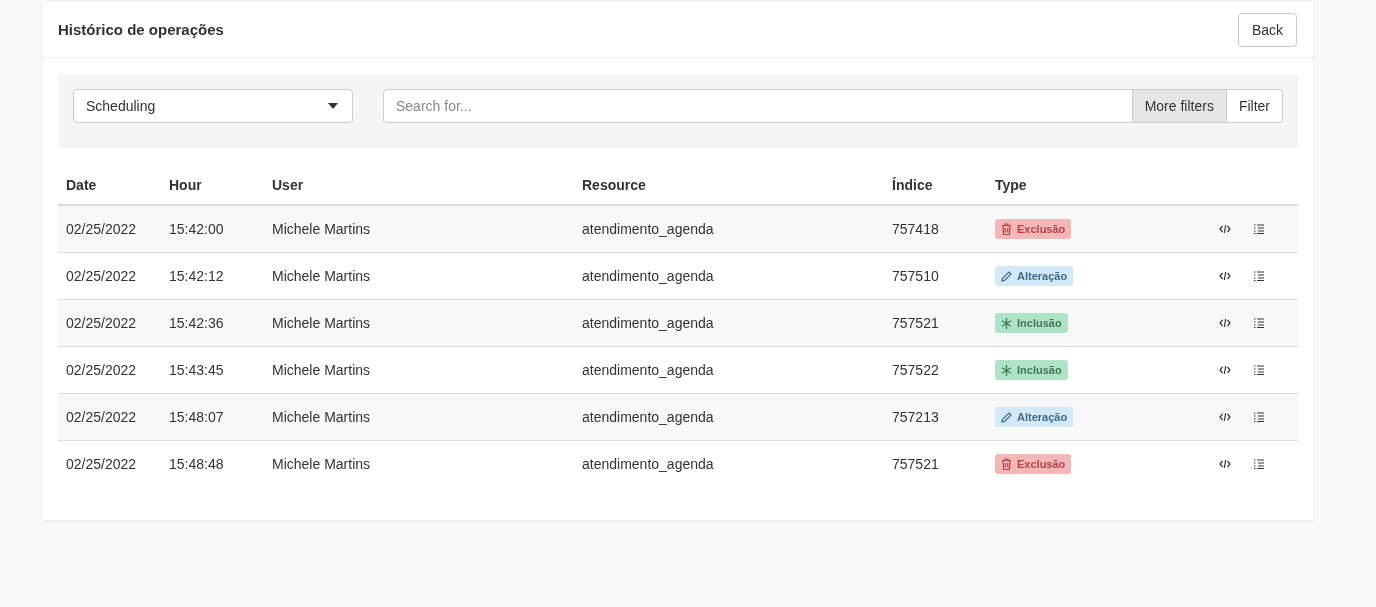 This screenshot has height=607, width=1376. What do you see at coordinates (916, 276) in the screenshot?
I see `table-cell-text: 757510` at bounding box center [916, 276].